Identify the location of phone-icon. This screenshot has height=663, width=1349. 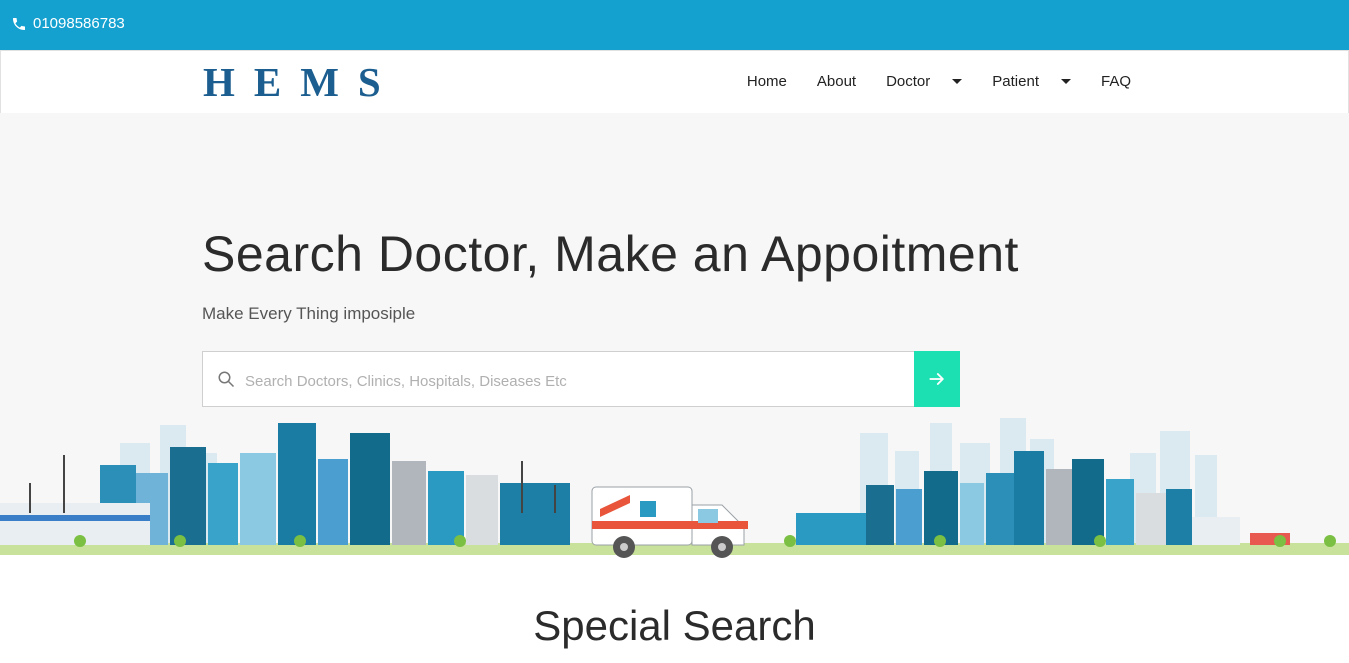
(19, 23).